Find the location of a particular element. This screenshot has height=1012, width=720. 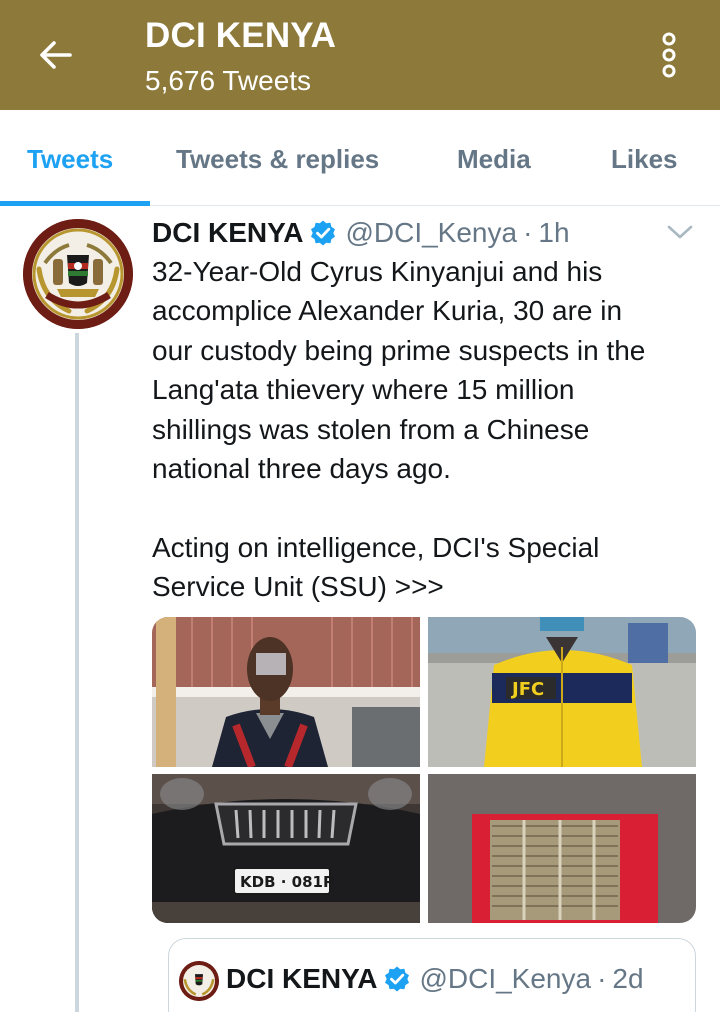

quoted-author-name: DCI KENYA is located at coordinates (301, 979).